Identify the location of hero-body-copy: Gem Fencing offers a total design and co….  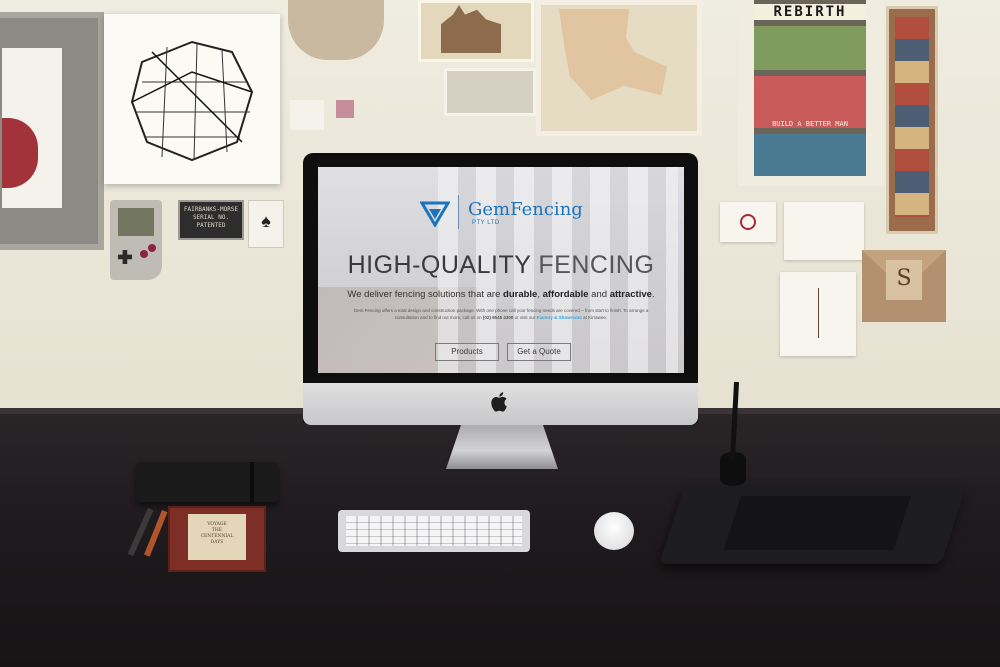
(501, 314).